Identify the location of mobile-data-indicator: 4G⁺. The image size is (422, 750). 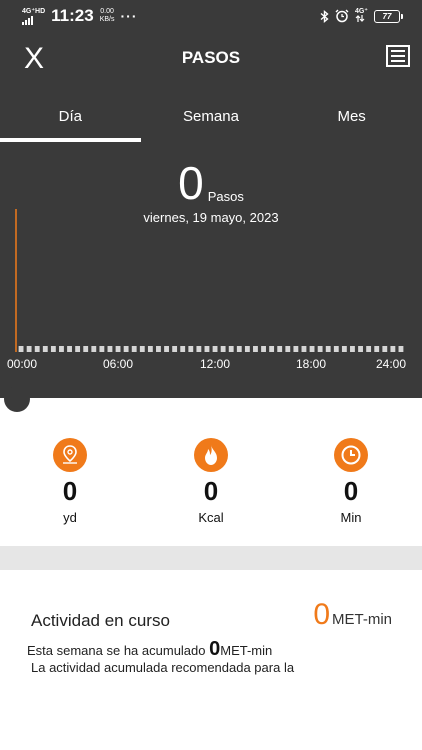
(361, 16).